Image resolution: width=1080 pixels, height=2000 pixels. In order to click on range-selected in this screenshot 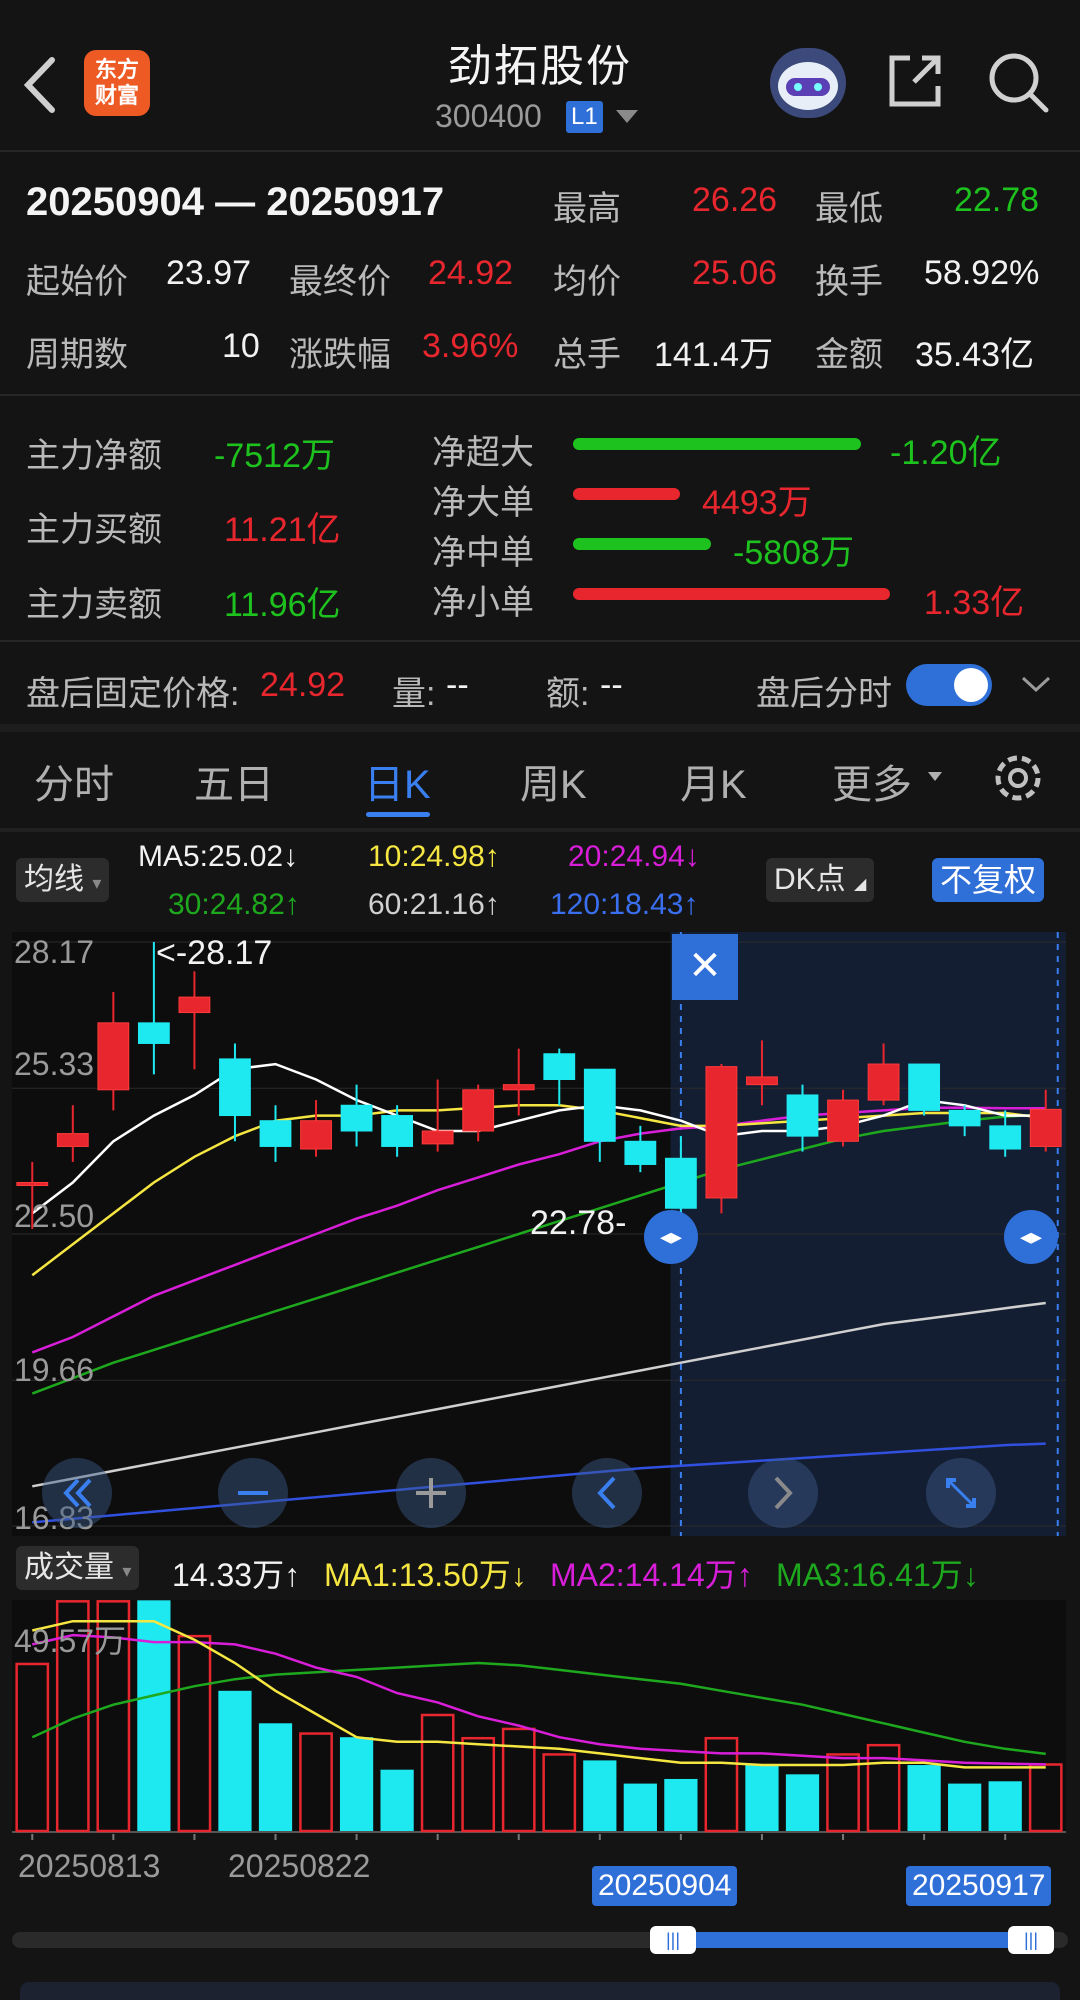, I will do `click(852, 1940)`.